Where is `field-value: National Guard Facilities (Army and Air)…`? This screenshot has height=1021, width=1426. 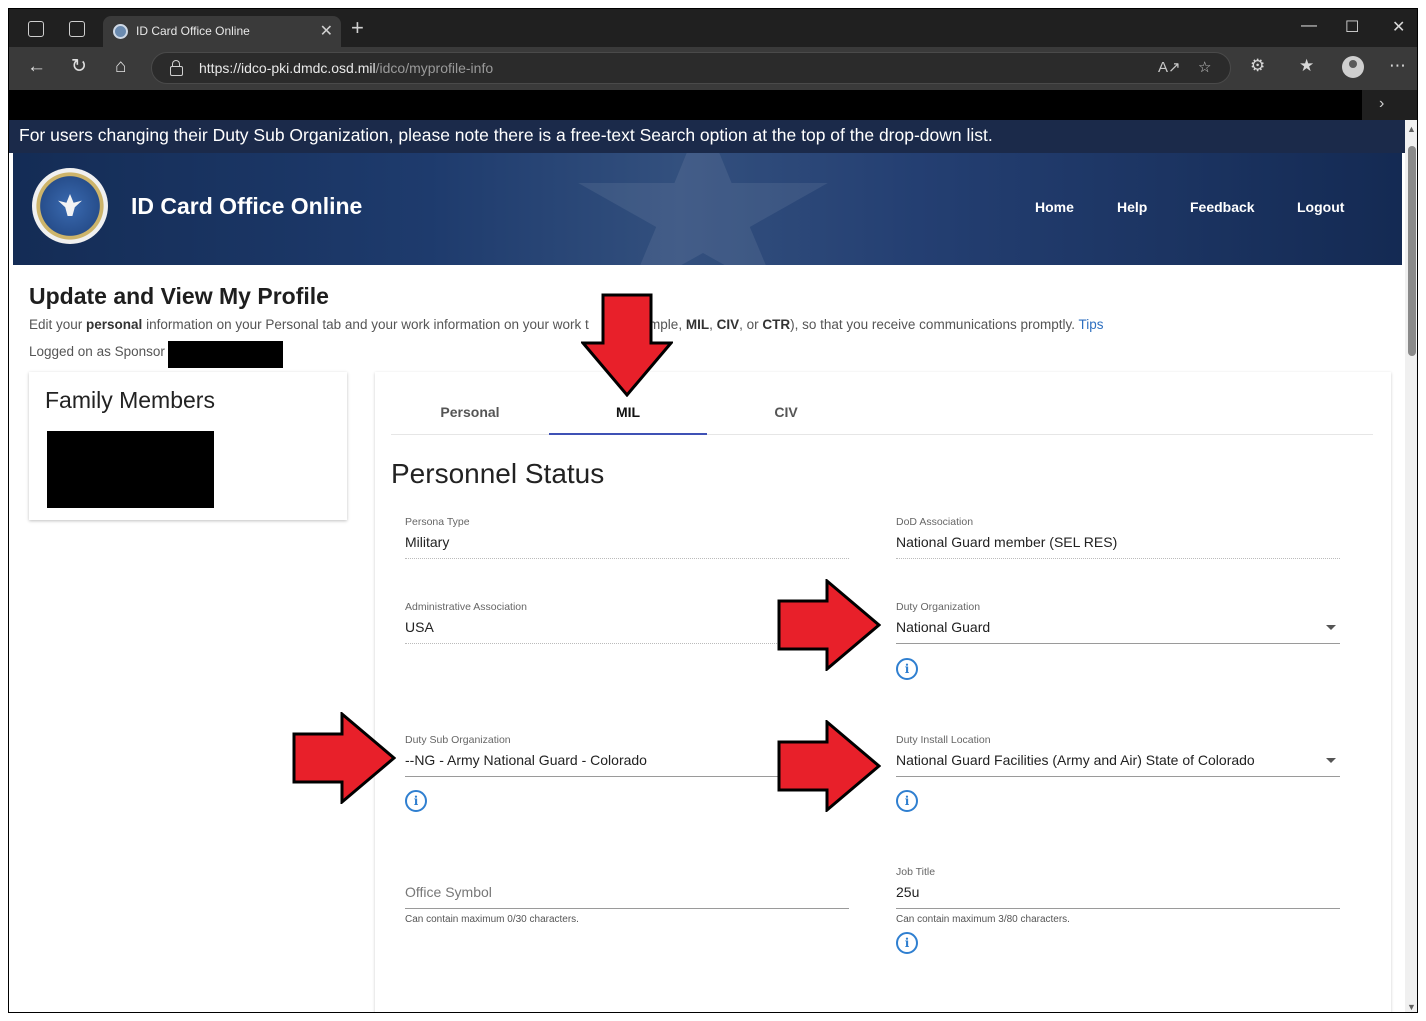
field-value: National Guard Facilities (Army and Air)… is located at coordinates (1075, 760).